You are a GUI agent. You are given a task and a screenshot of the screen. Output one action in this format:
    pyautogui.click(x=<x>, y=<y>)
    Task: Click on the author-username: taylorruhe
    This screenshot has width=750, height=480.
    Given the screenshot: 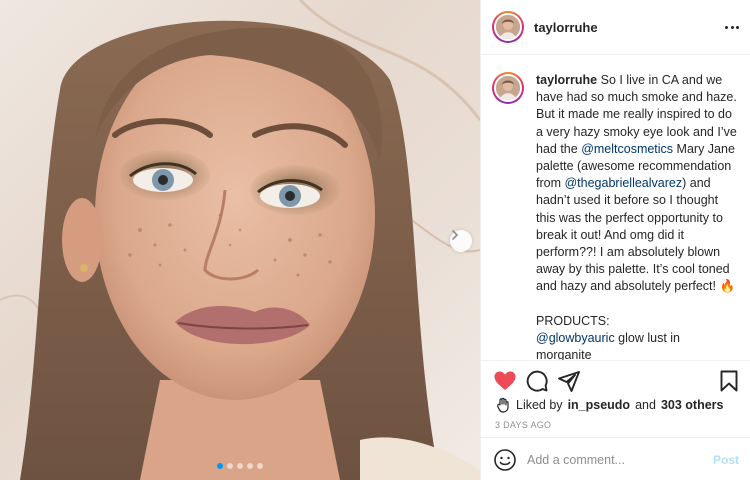 What is the action you would take?
    pyautogui.click(x=566, y=27)
    